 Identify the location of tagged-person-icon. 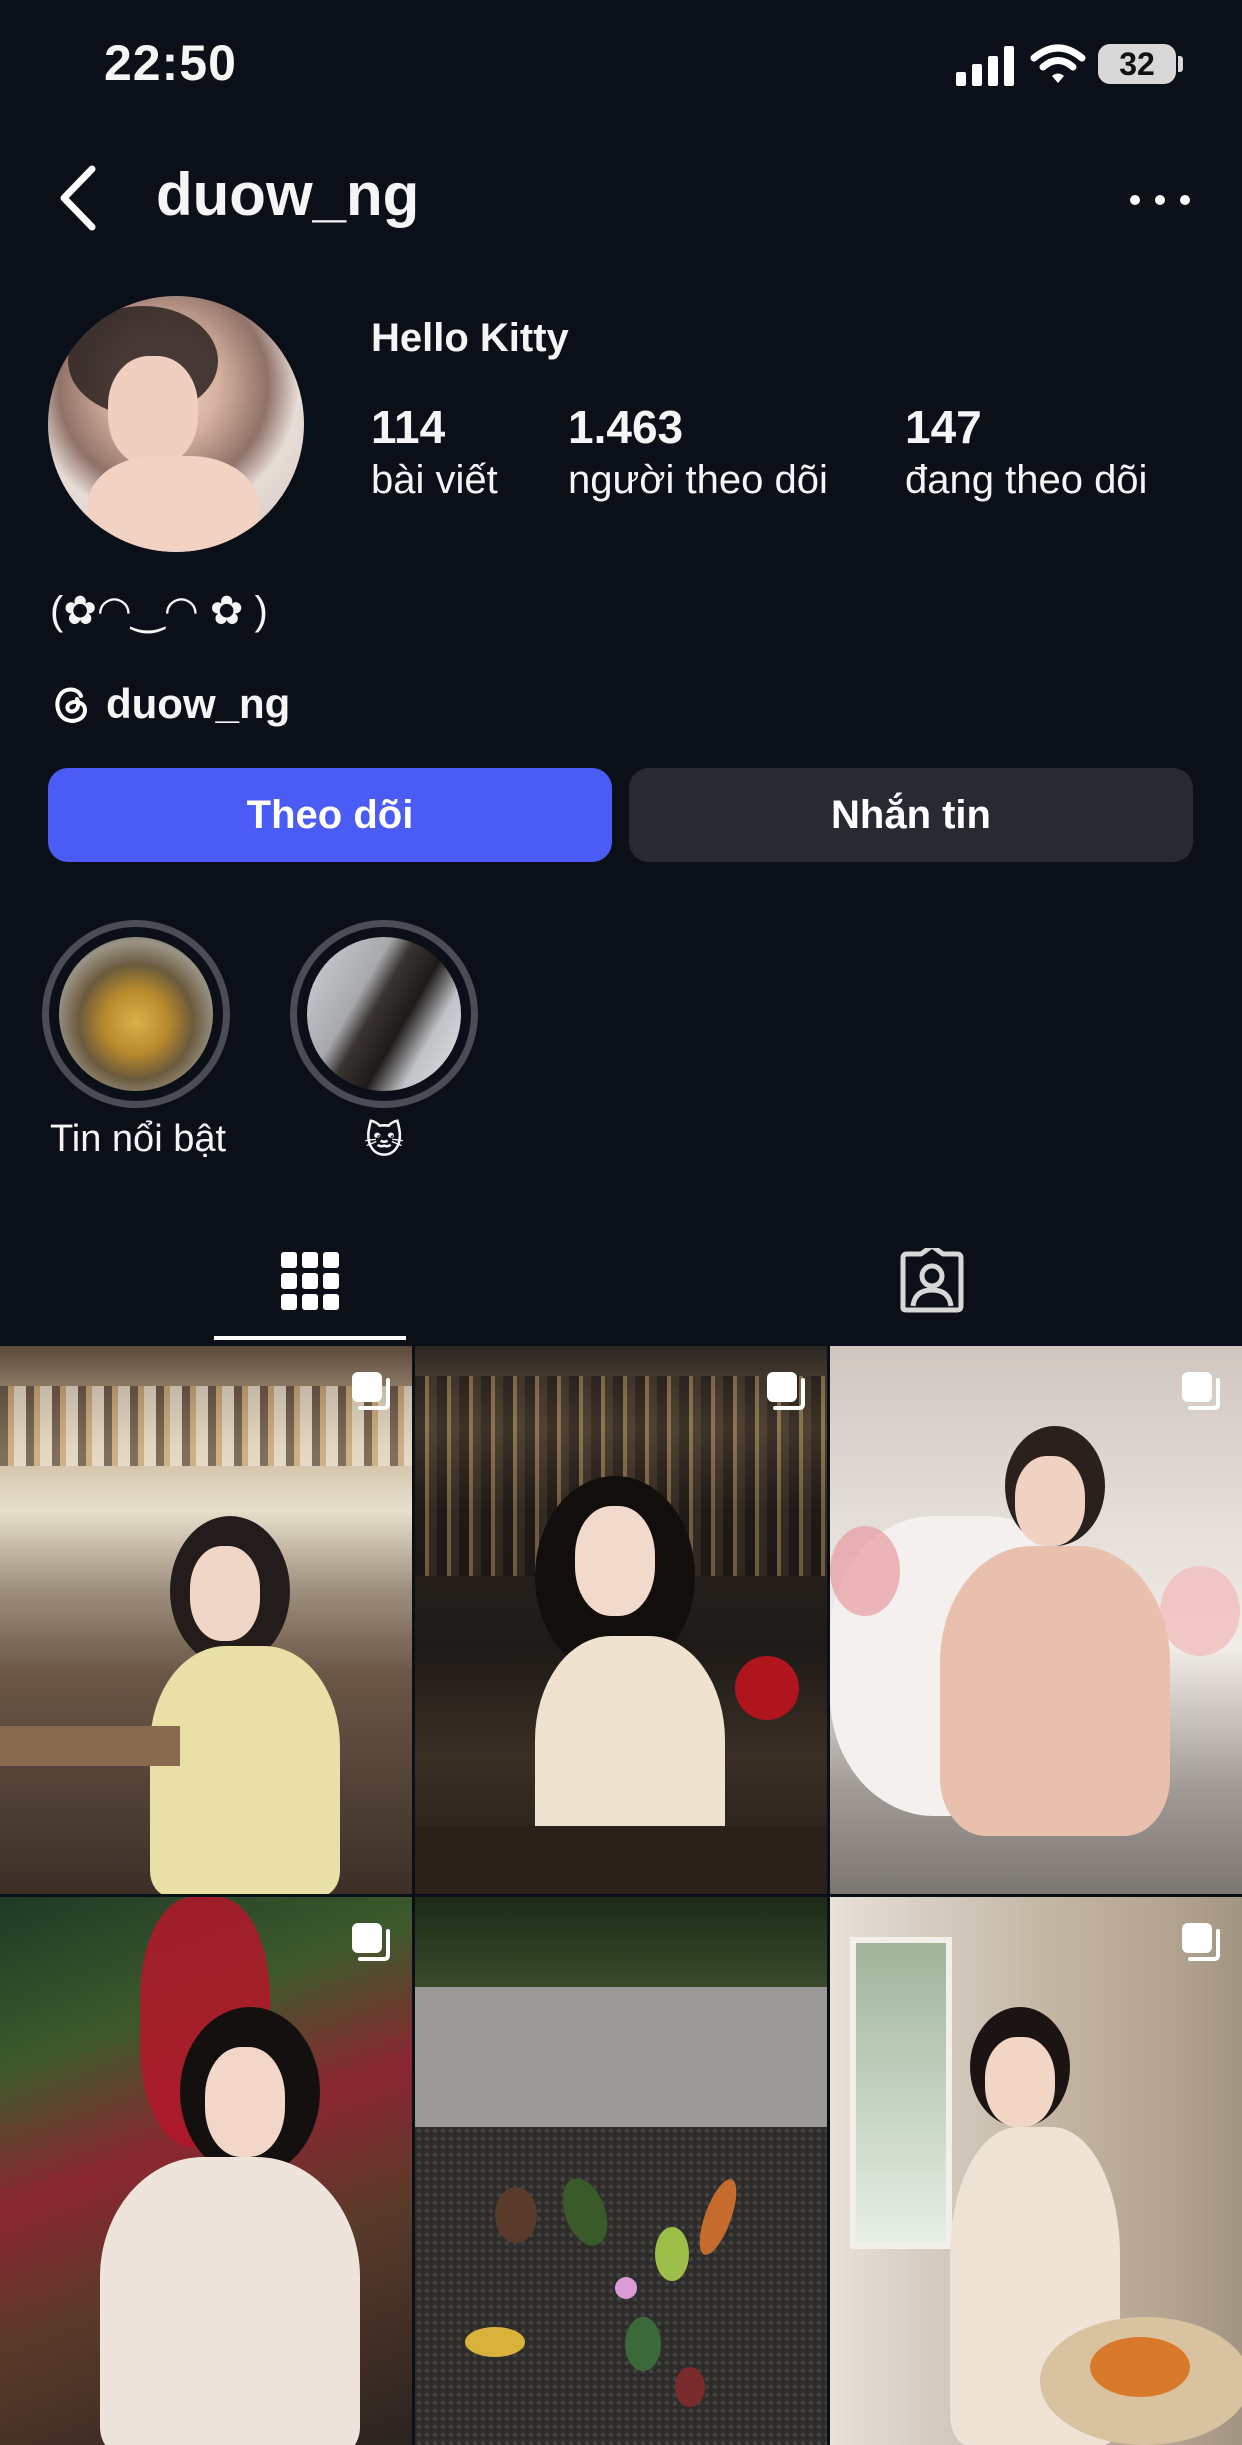
(932, 1280).